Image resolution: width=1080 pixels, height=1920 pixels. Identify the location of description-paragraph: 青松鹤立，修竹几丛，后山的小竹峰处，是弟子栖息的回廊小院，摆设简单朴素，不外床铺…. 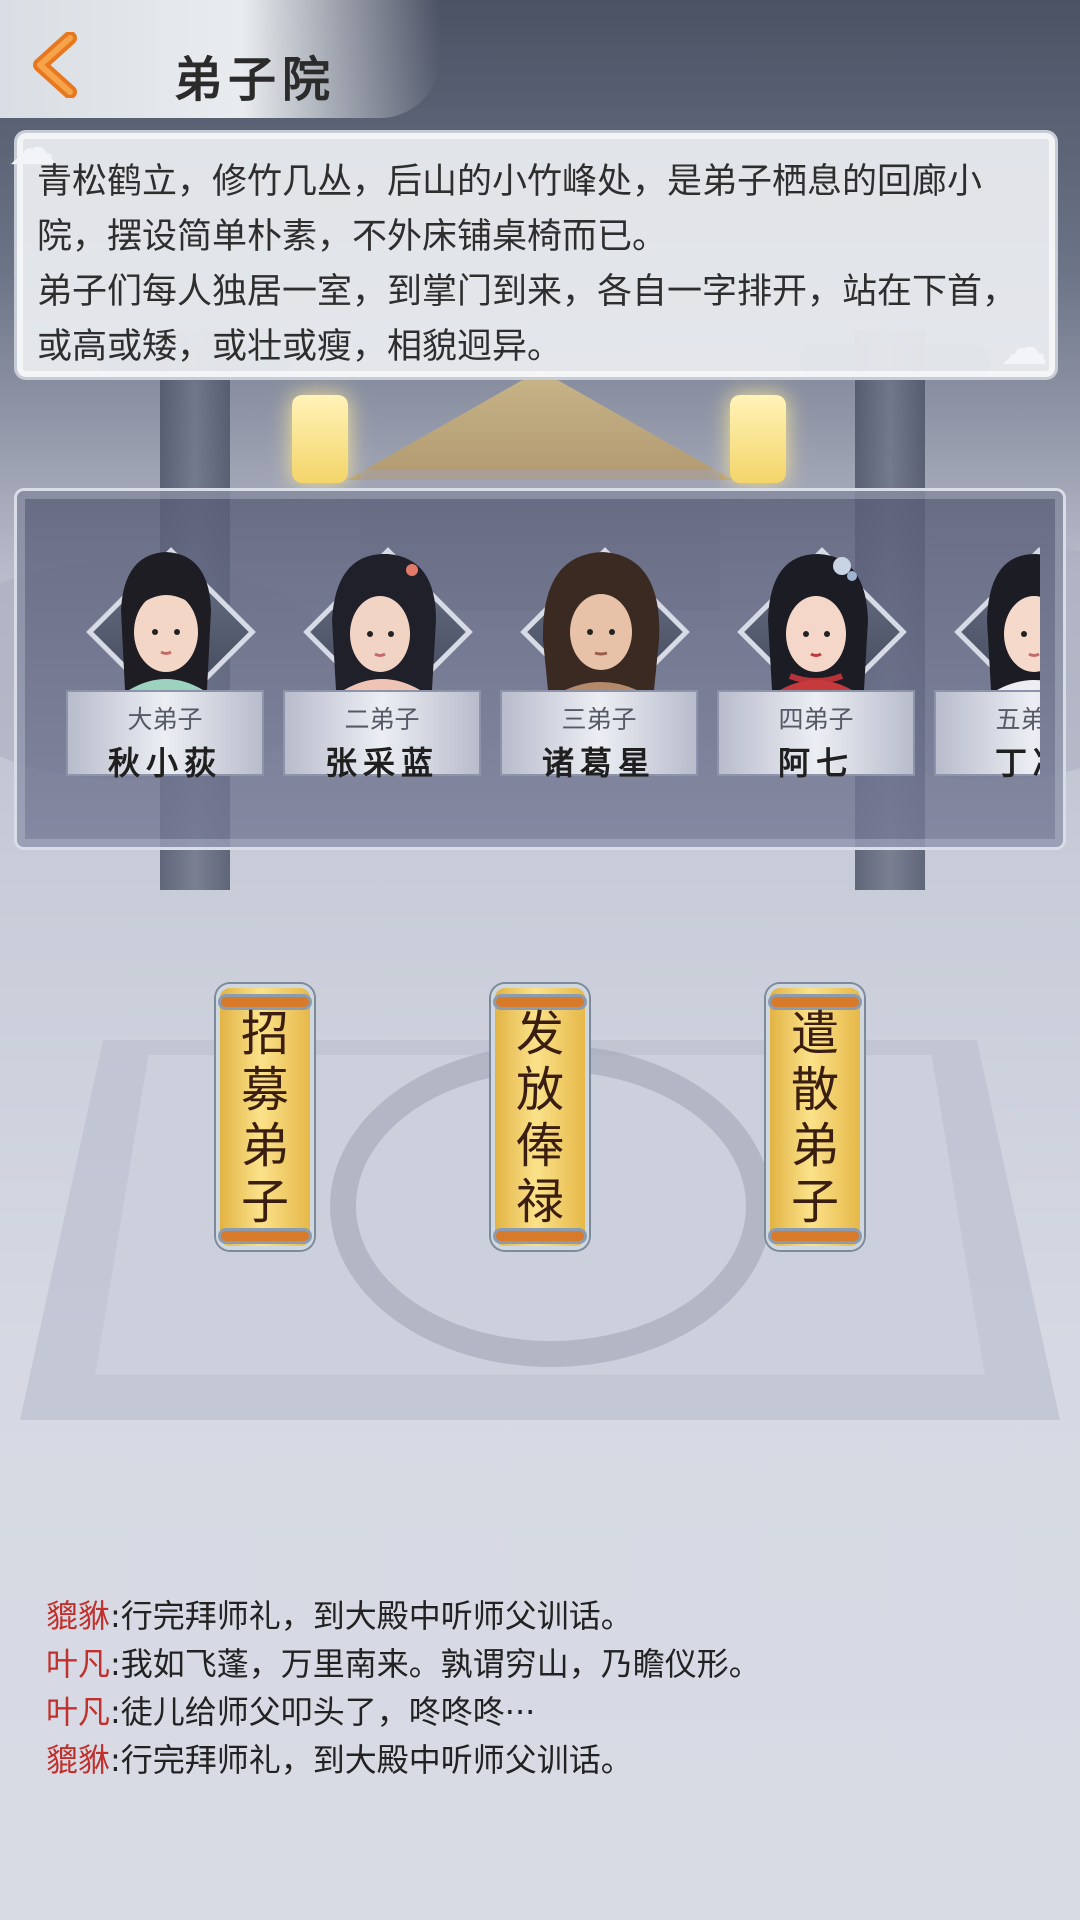
(510, 209).